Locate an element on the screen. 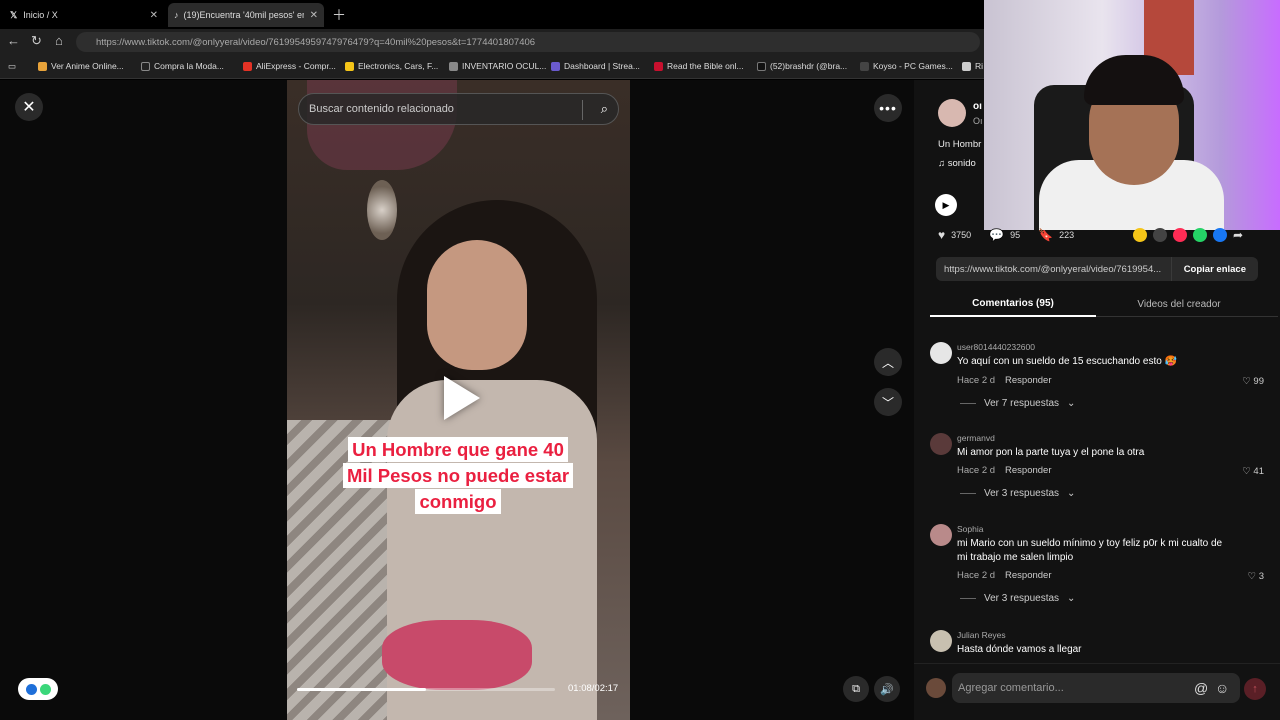 This screenshot has width=1280, height=720. tab-creator-videos: Videos del creador is located at coordinates (1179, 304).